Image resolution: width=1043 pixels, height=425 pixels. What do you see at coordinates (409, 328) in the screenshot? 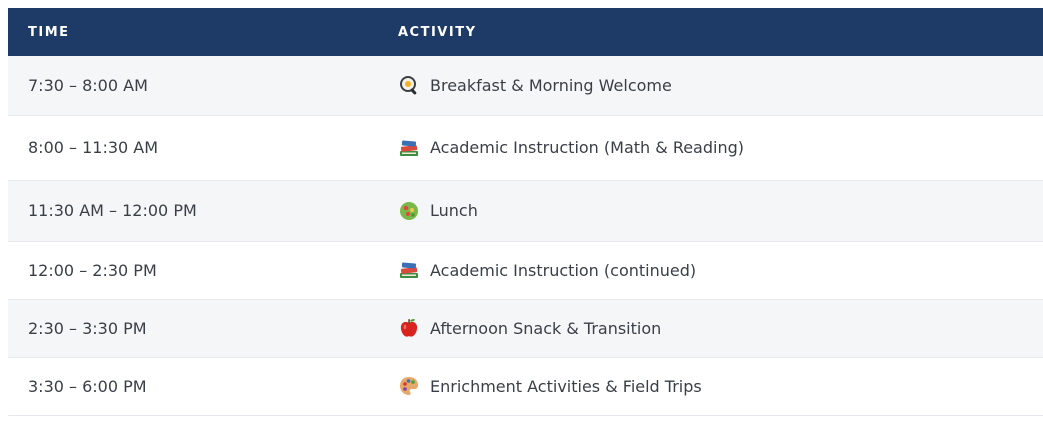
I see `apple-icon` at bounding box center [409, 328].